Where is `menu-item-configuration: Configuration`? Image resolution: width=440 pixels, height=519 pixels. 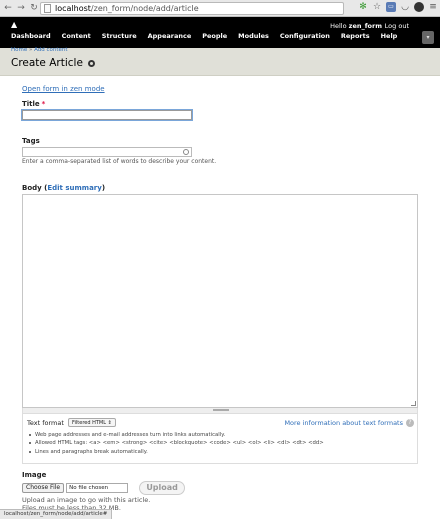 menu-item-configuration: Configuration is located at coordinates (305, 36).